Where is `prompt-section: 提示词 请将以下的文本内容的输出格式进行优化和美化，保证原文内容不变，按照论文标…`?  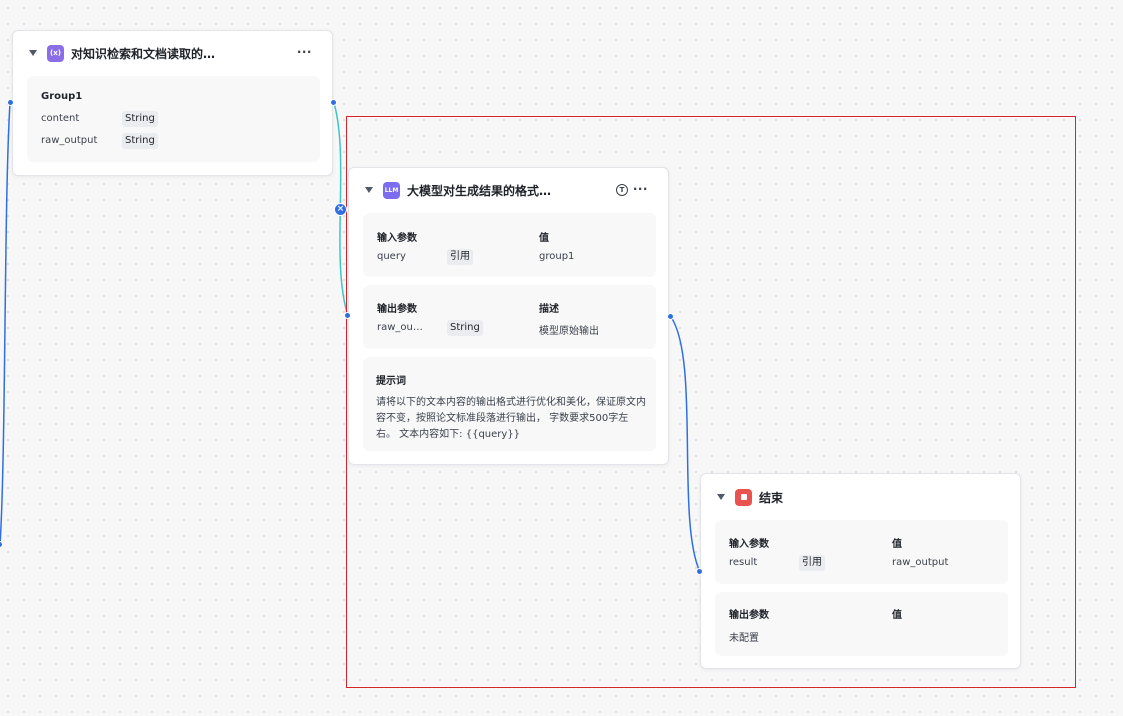 prompt-section: 提示词 请将以下的文本内容的输出格式进行优化和美化，保证原文内容不变，按照论文标… is located at coordinates (509, 404).